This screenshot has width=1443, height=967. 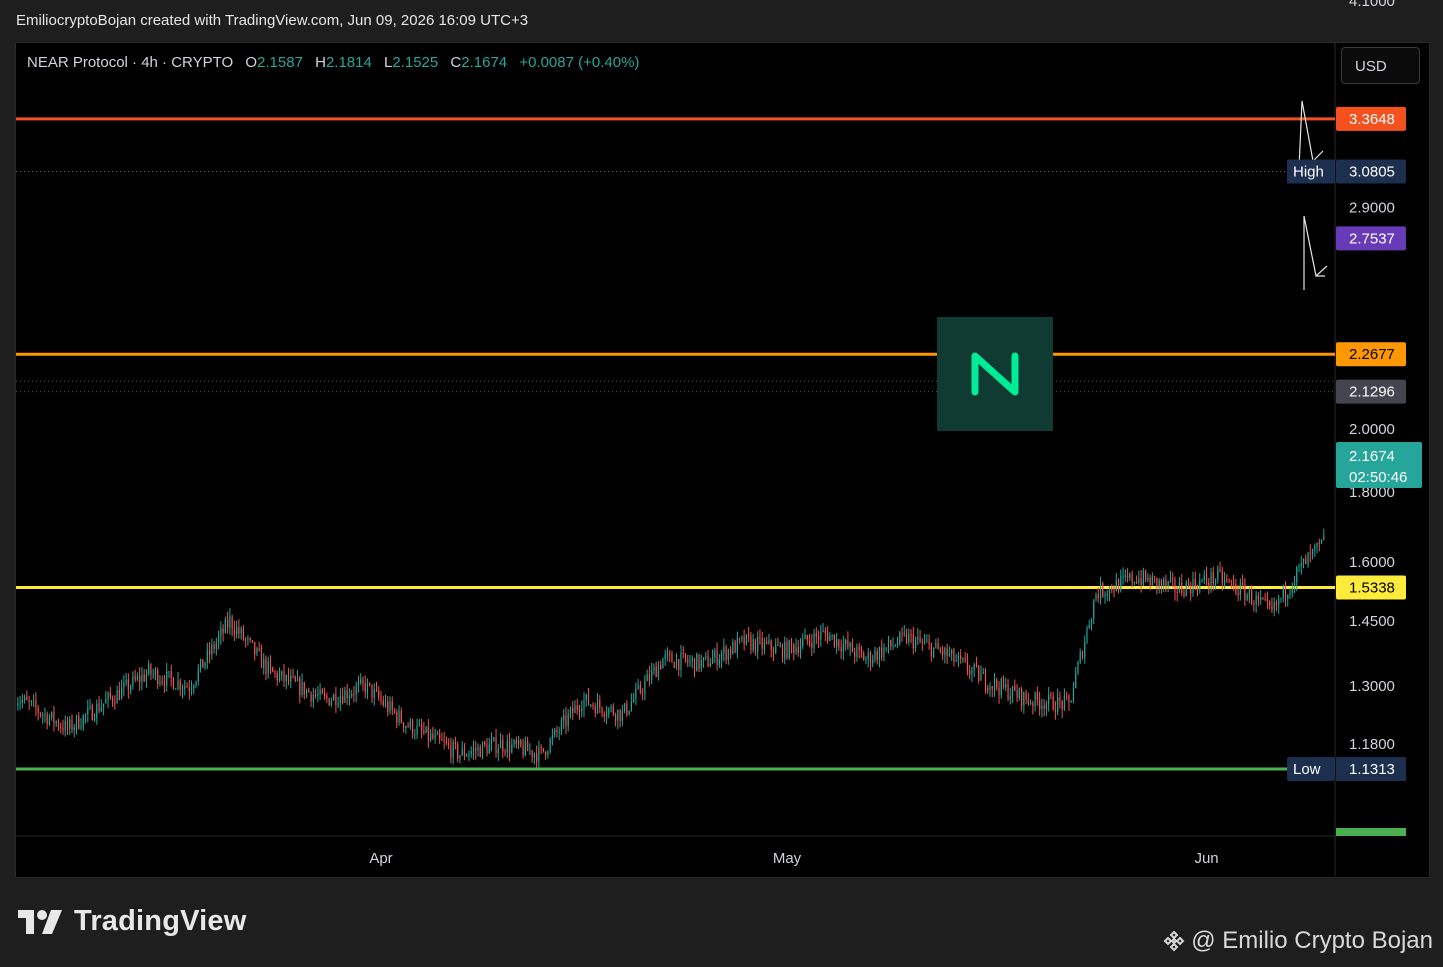 I want to click on change-value: +0.0087 (+0.40%), so click(x=579, y=62).